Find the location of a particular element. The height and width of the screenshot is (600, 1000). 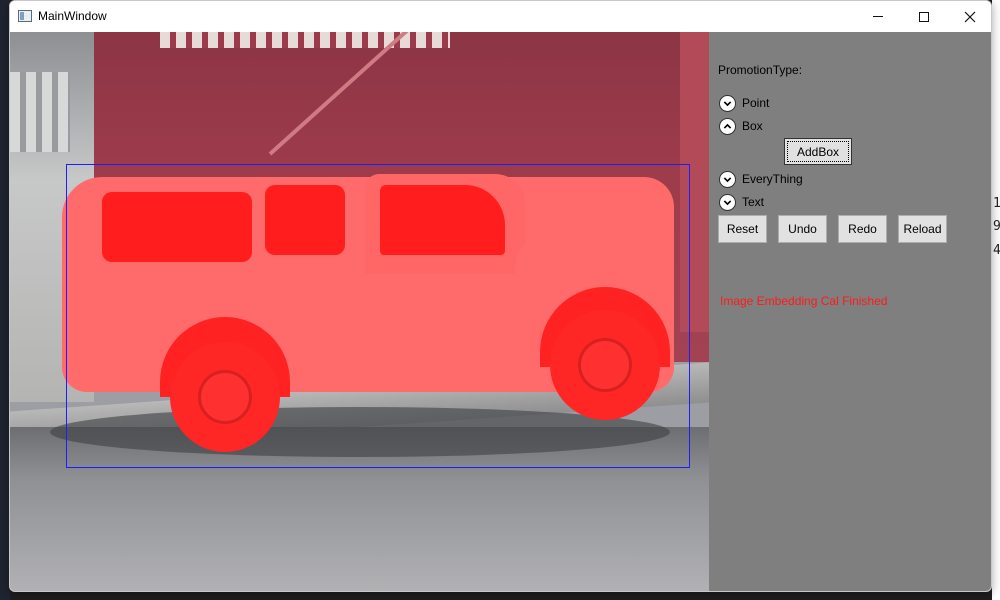

background-text: 9 is located at coordinates (996, 226).